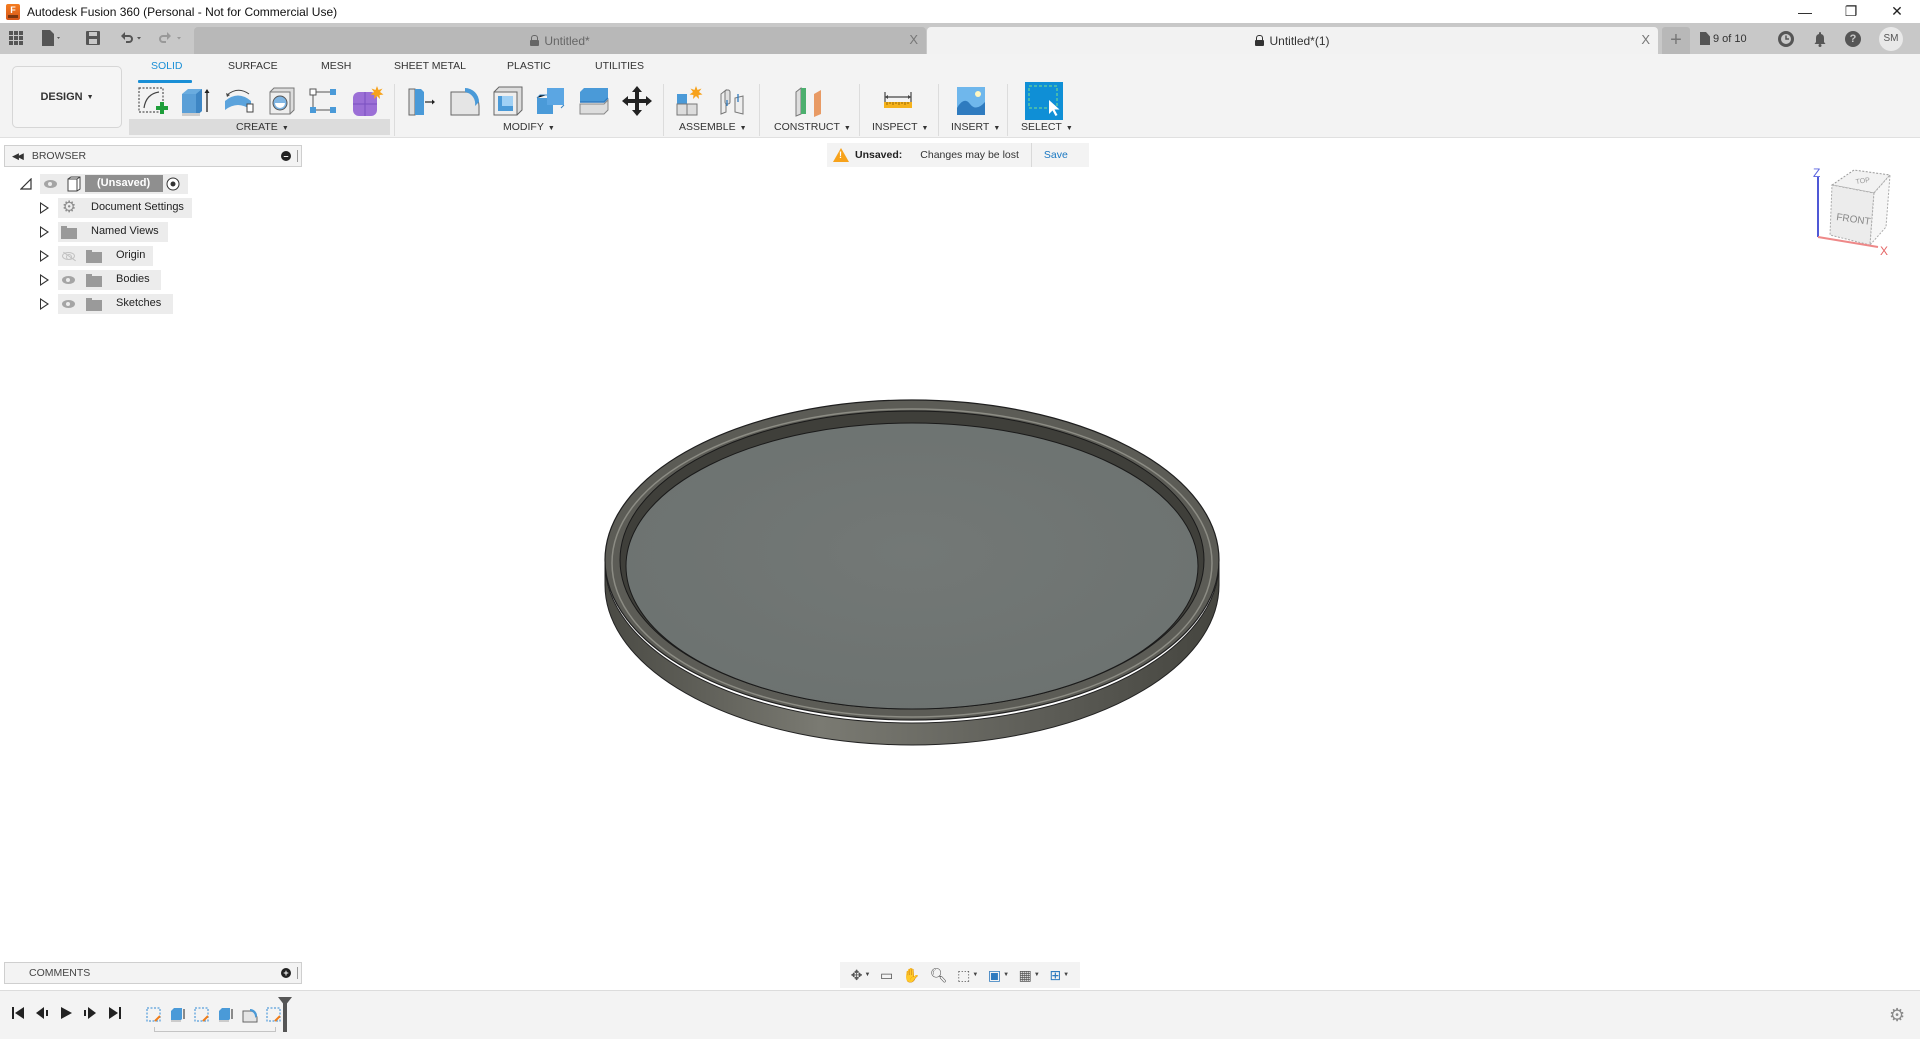 The width and height of the screenshot is (1920, 1039). What do you see at coordinates (1047, 127) in the screenshot?
I see `select-menu: SELECT ▼` at bounding box center [1047, 127].